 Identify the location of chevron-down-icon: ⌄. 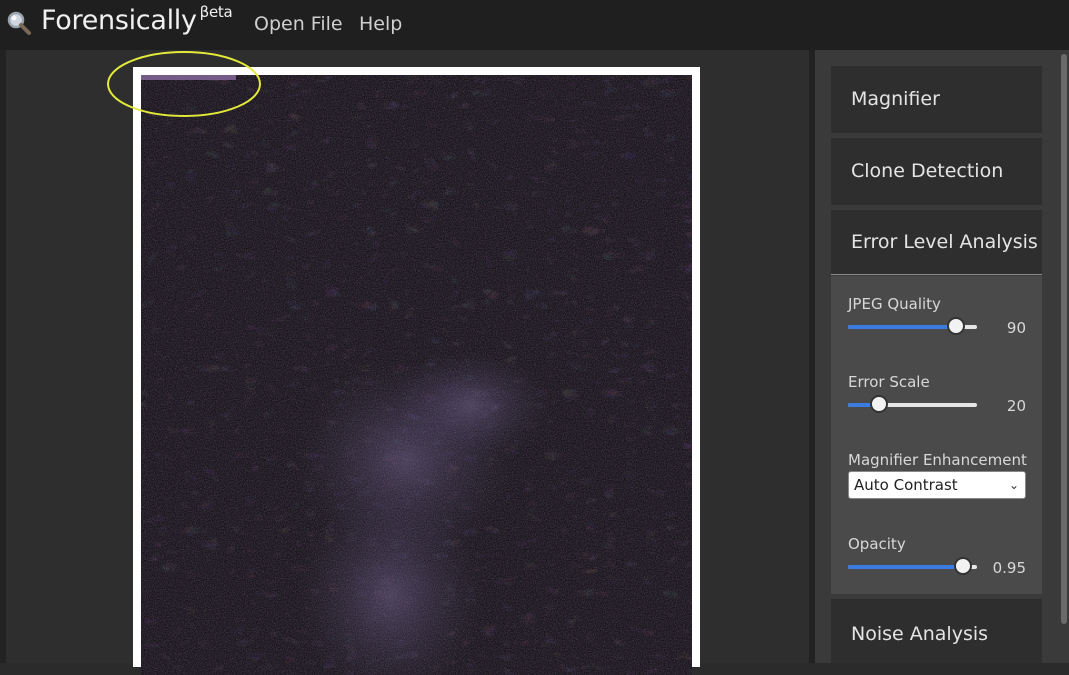
(1013, 485).